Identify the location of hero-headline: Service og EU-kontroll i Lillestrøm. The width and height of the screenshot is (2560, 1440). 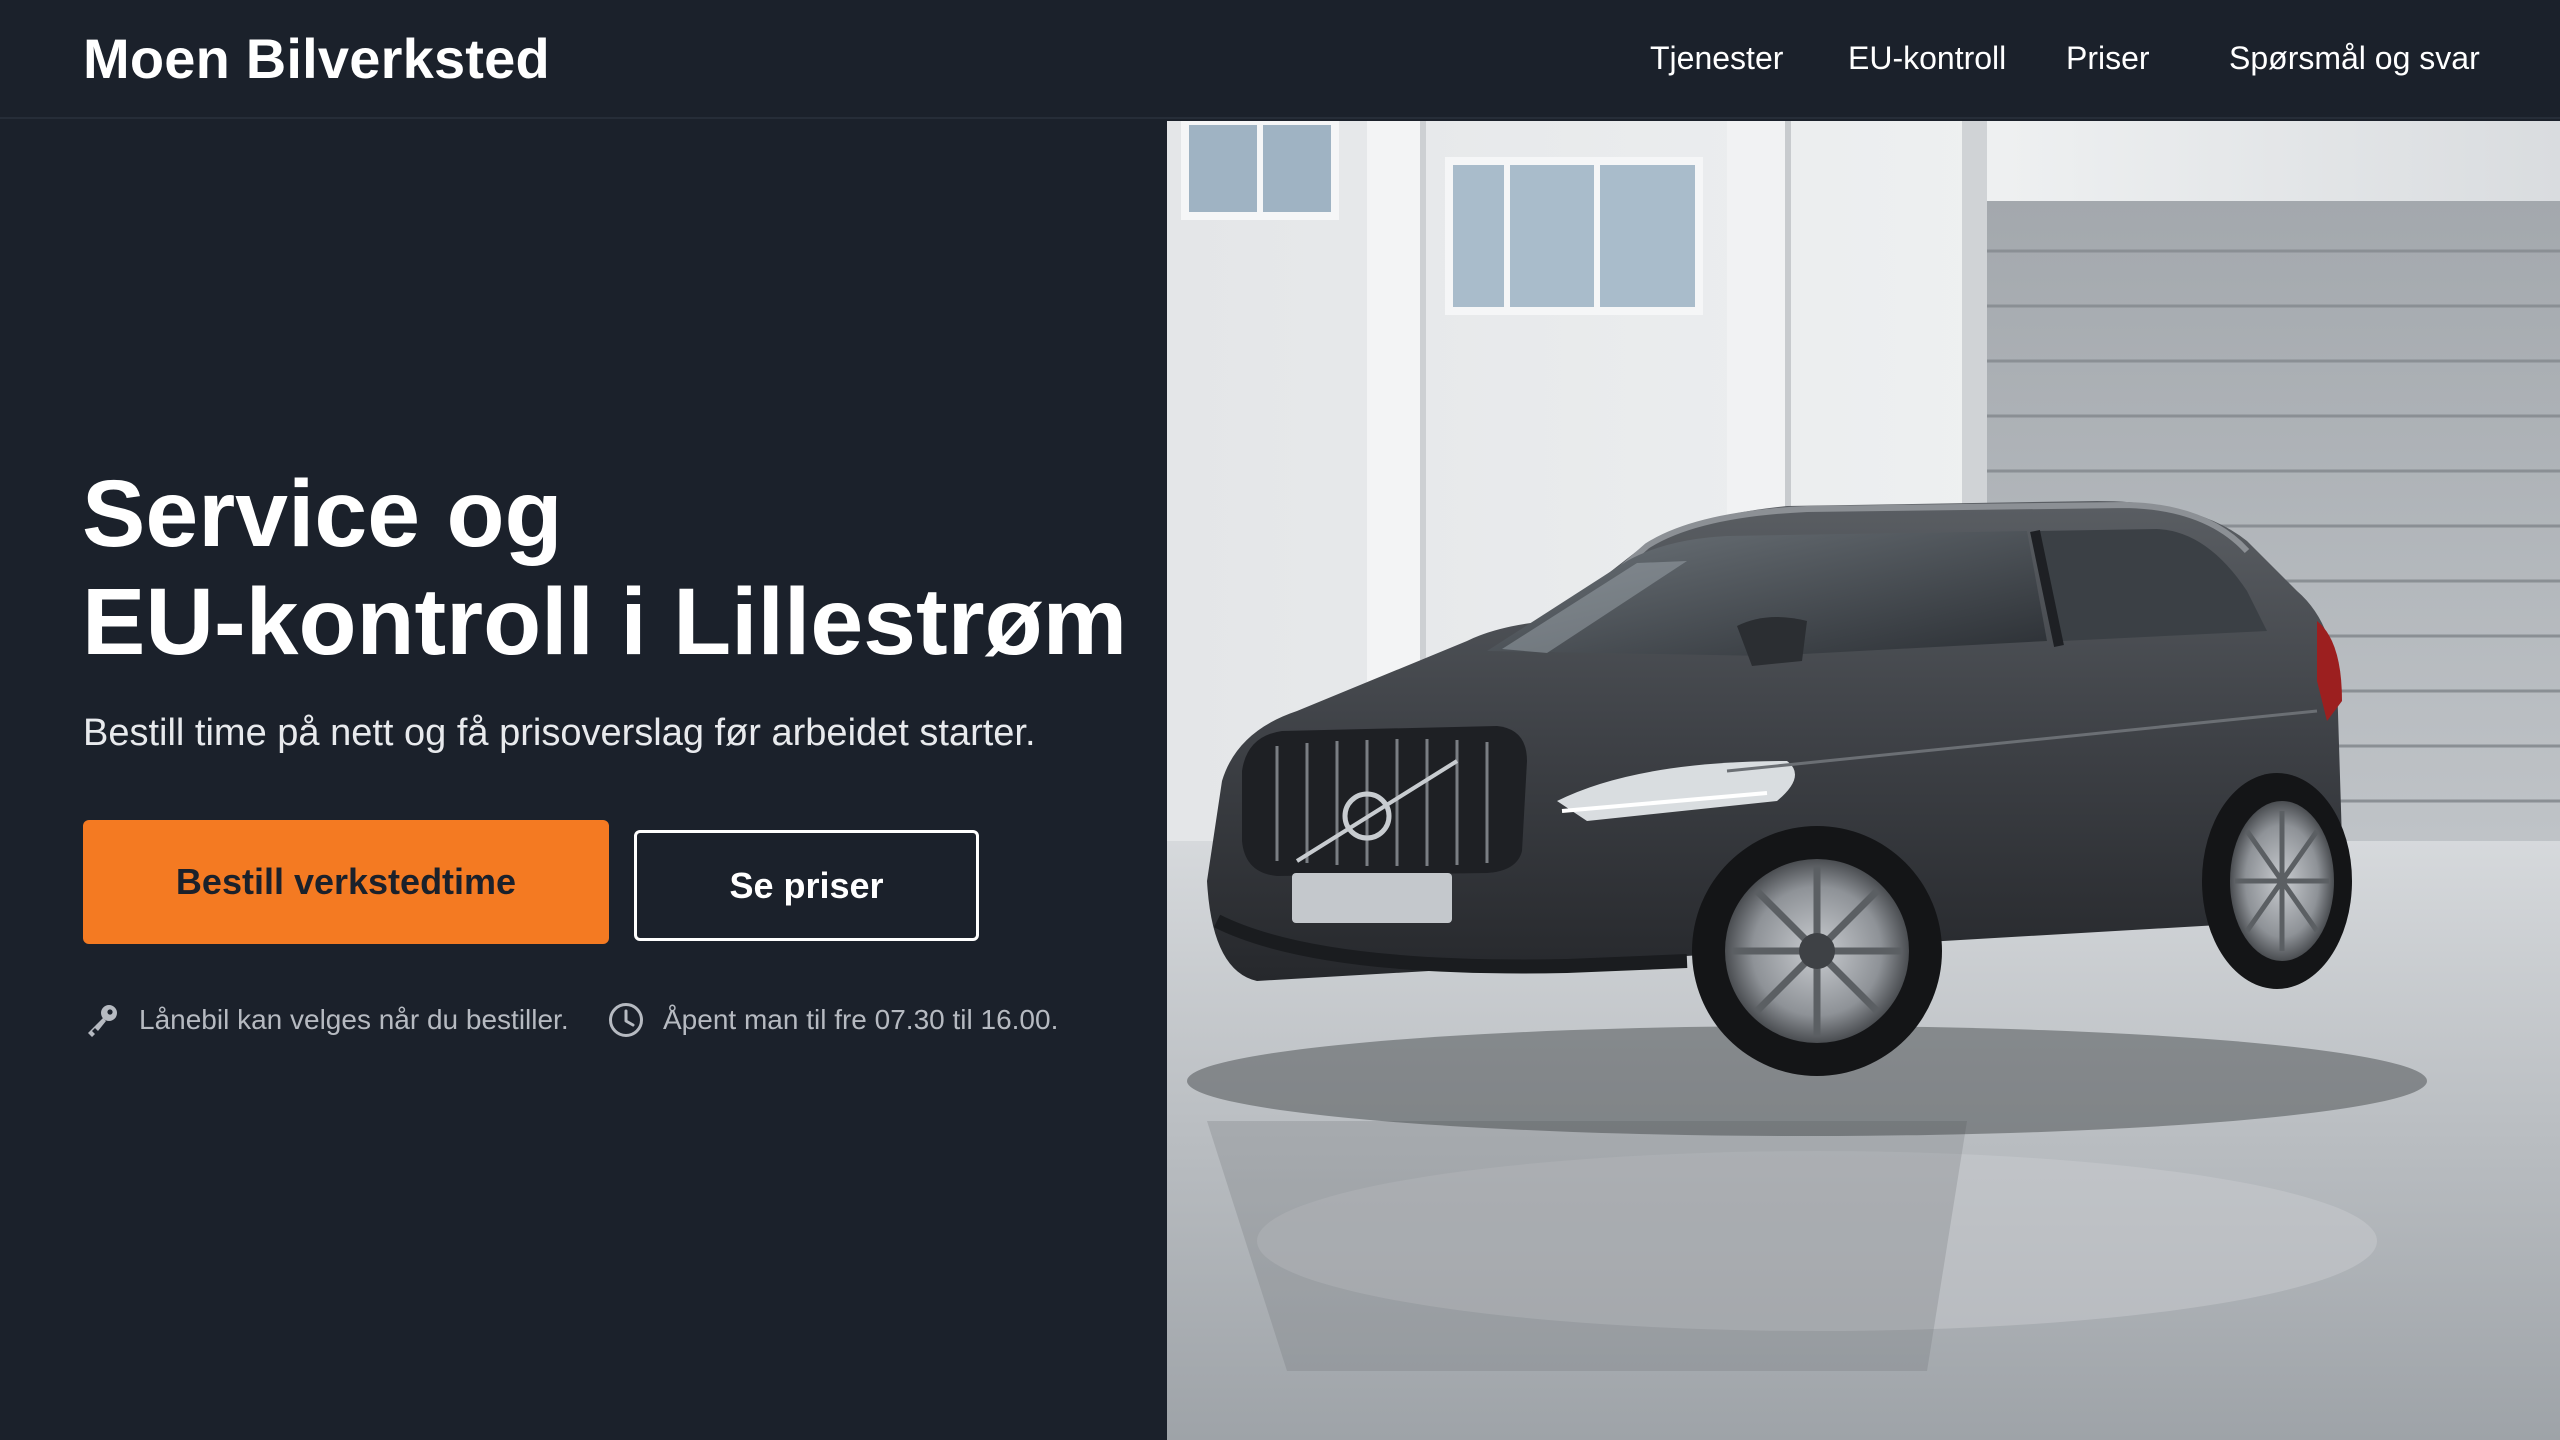
(622, 568).